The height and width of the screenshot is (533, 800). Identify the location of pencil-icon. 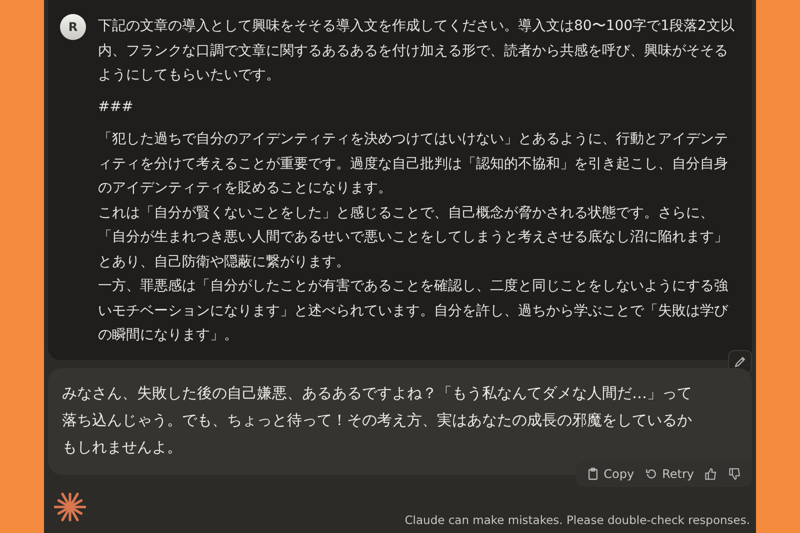
(740, 361).